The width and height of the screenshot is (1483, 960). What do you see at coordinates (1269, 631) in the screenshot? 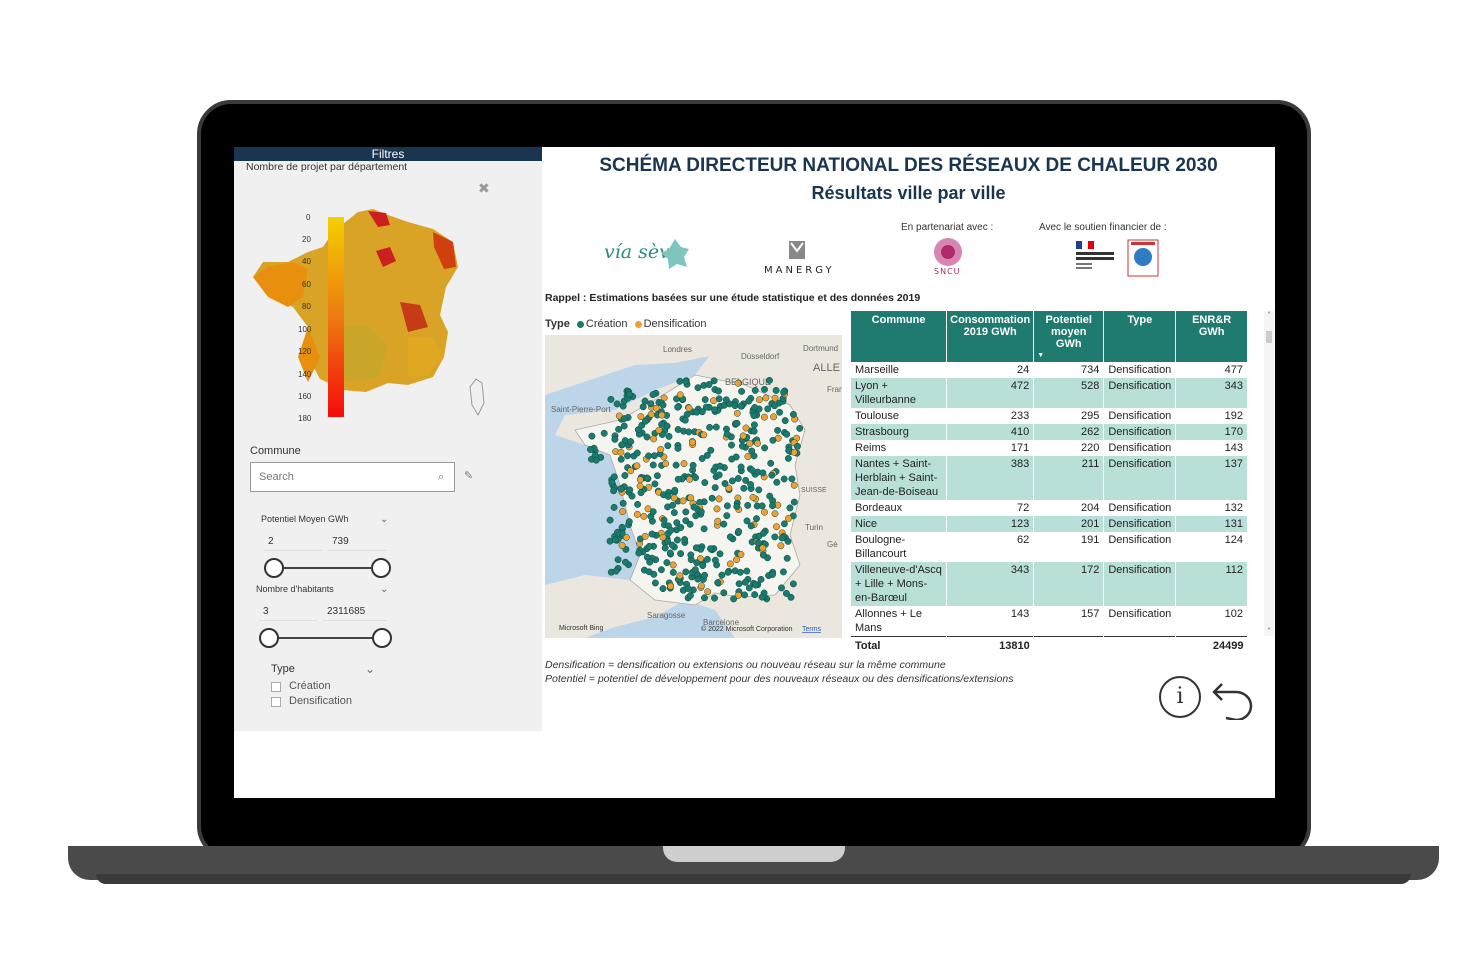
I see `scroll-down-icon: ˅` at bounding box center [1269, 631].